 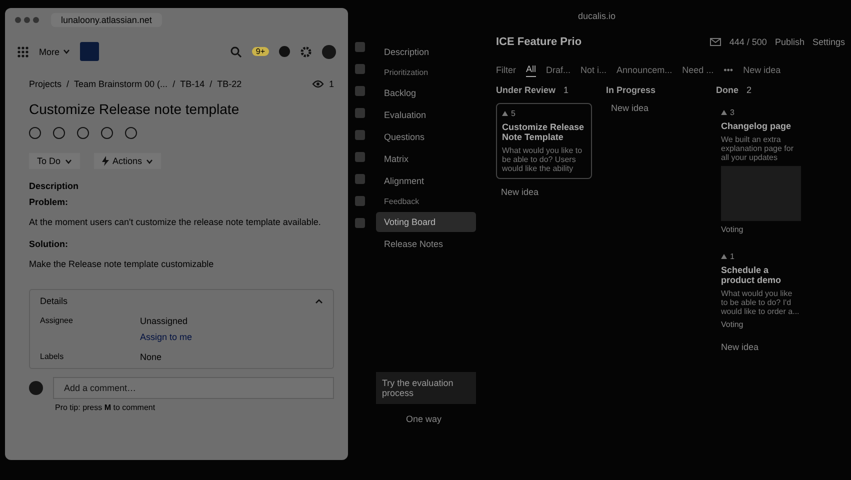 I want to click on breadcrumb-link: Projects, so click(x=45, y=84).